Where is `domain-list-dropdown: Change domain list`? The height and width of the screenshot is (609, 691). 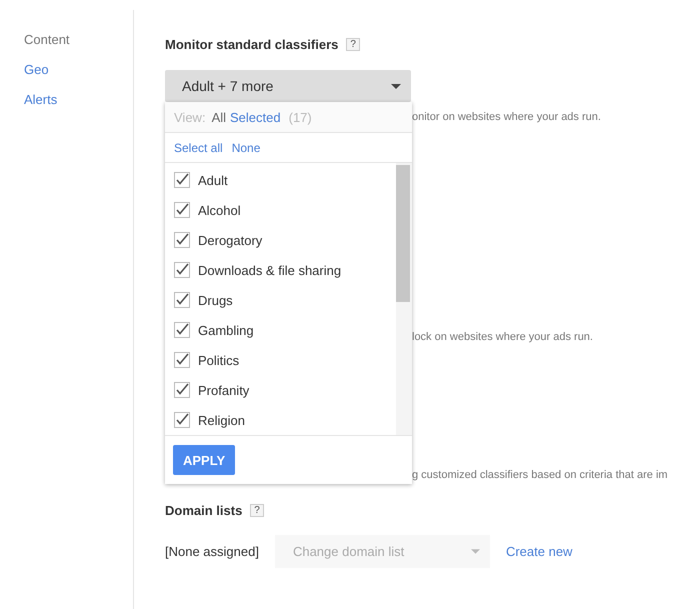
domain-list-dropdown: Change domain list is located at coordinates (382, 551).